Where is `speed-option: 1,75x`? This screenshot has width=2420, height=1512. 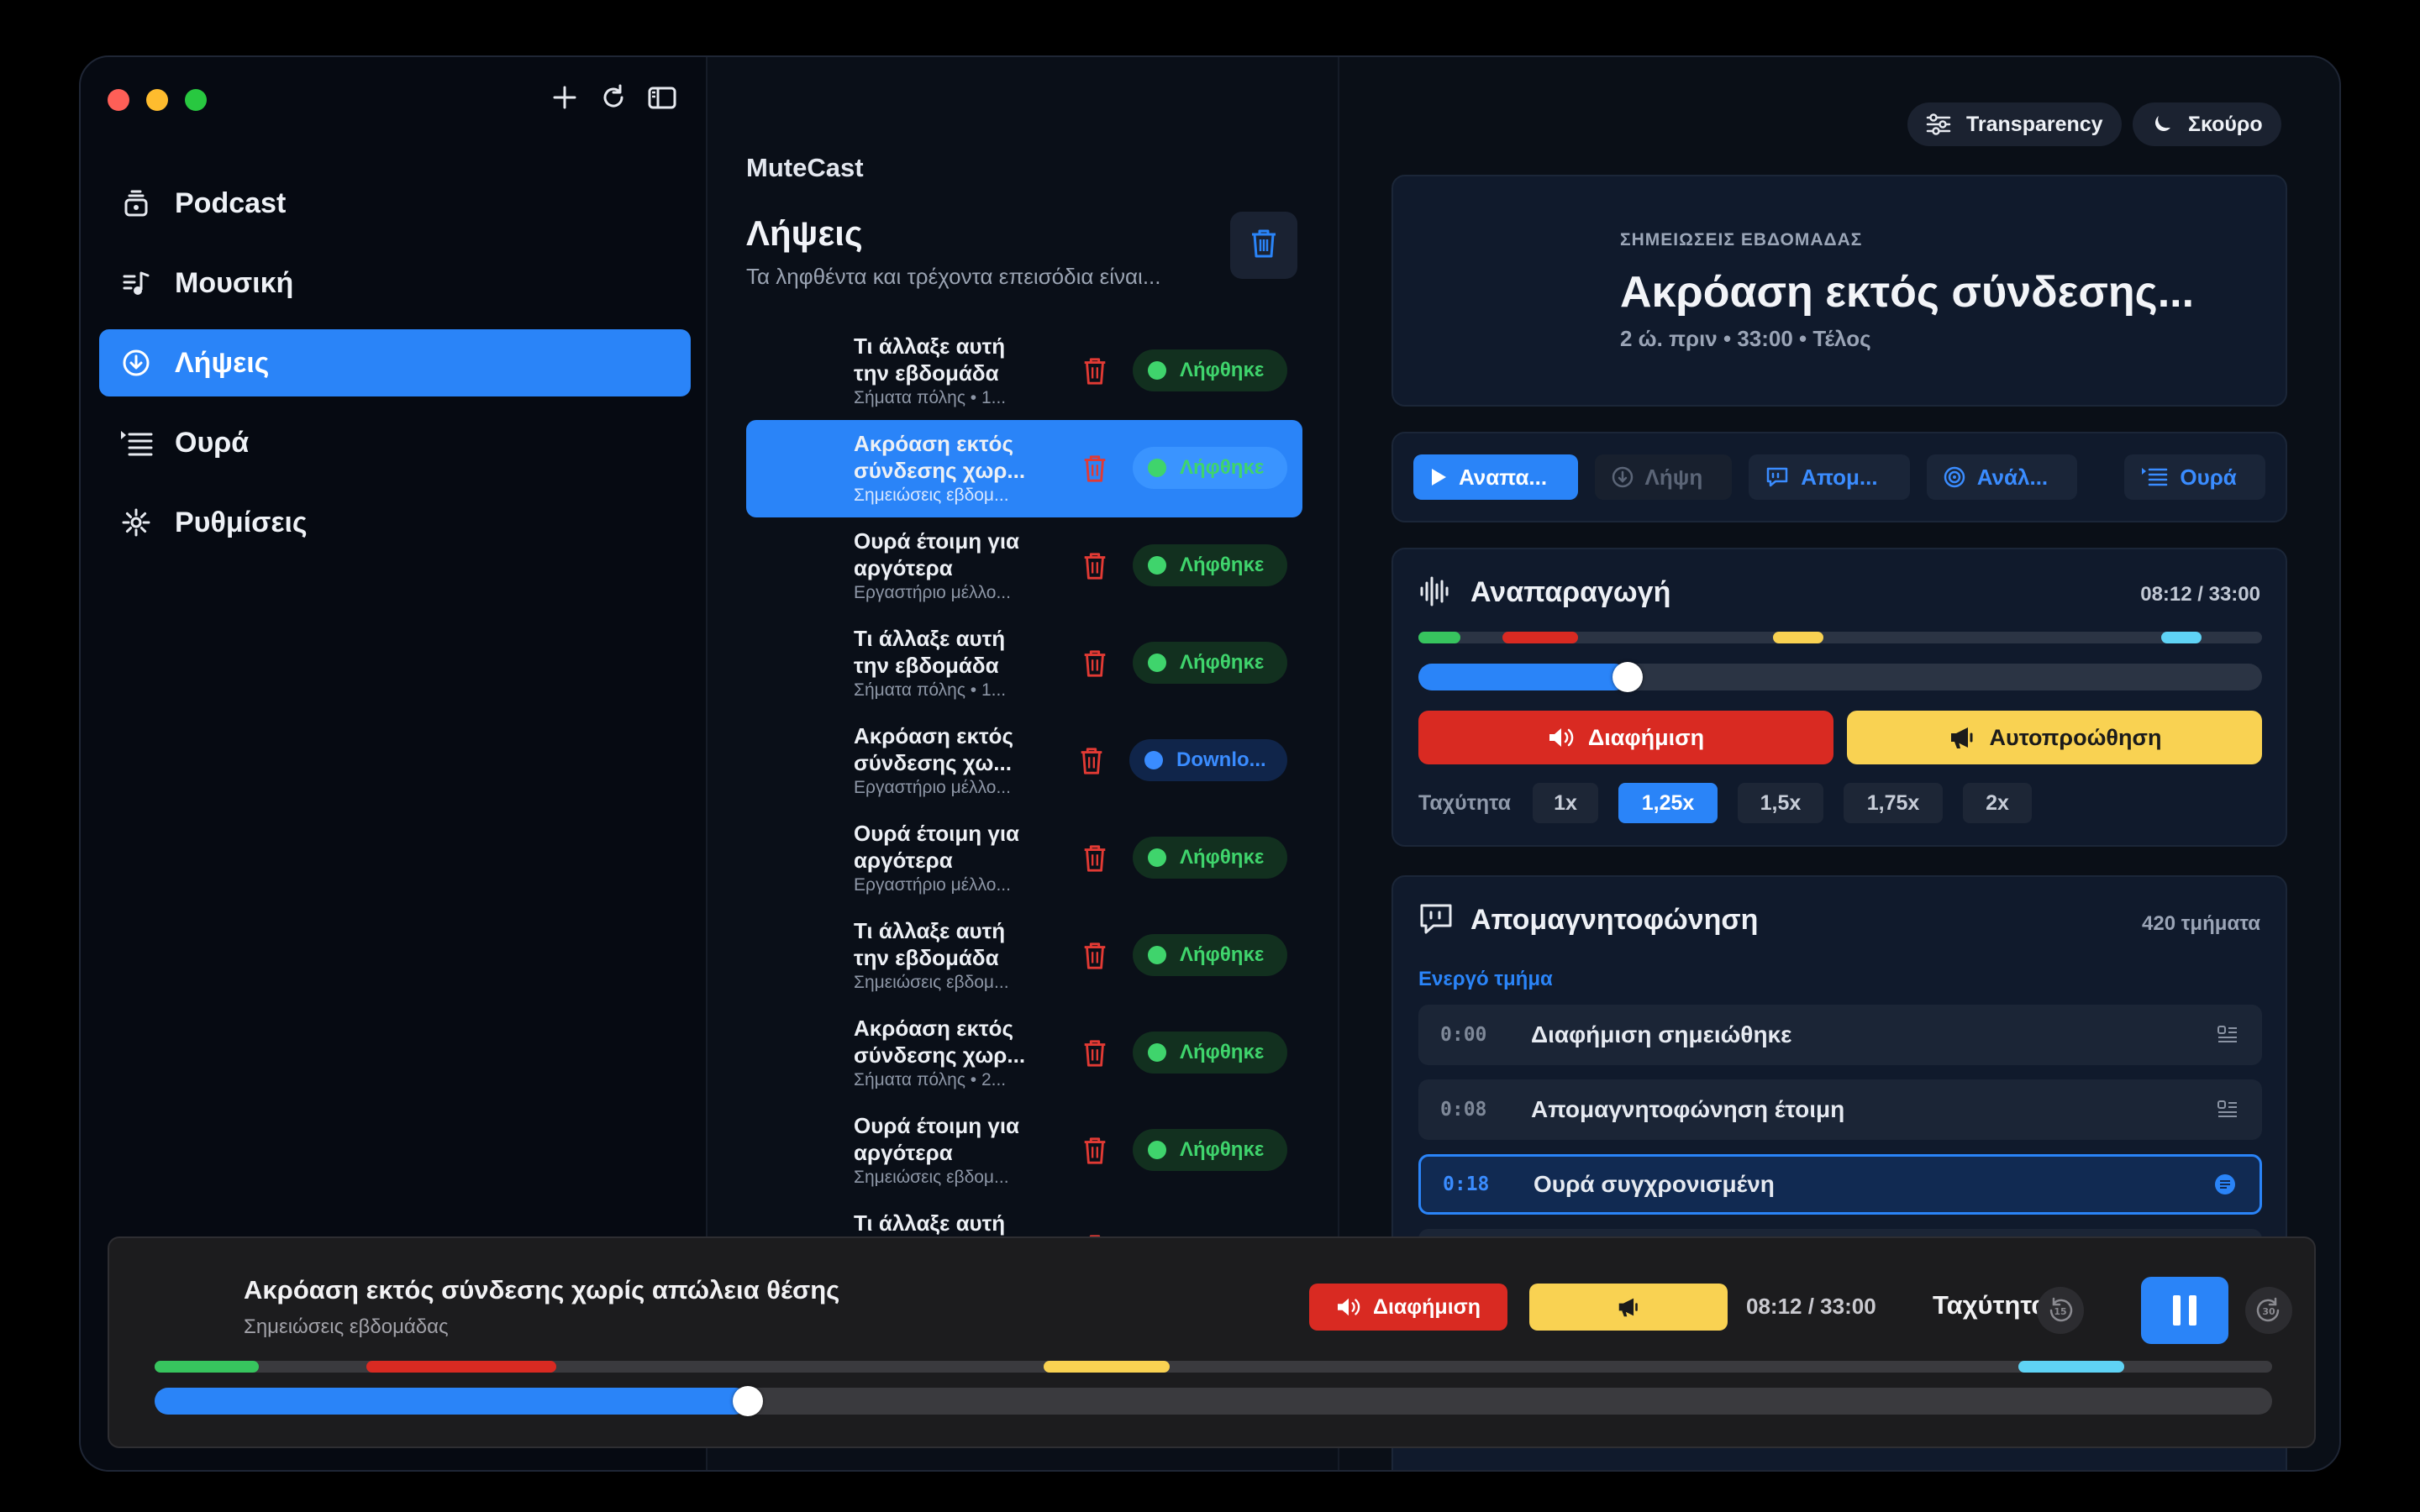 speed-option: 1,75x is located at coordinates (1893, 803).